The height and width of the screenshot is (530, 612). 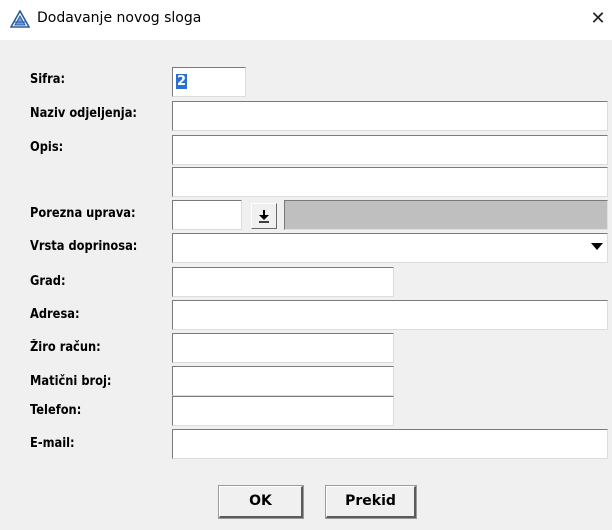 I want to click on cancel-button: Prekid, so click(x=371, y=502).